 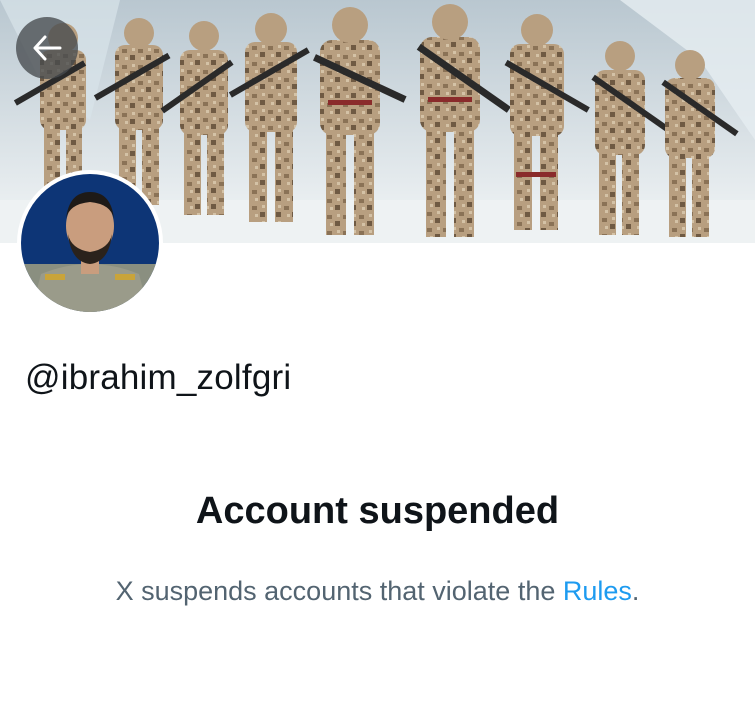 I want to click on avatar-image, so click(x=90, y=243).